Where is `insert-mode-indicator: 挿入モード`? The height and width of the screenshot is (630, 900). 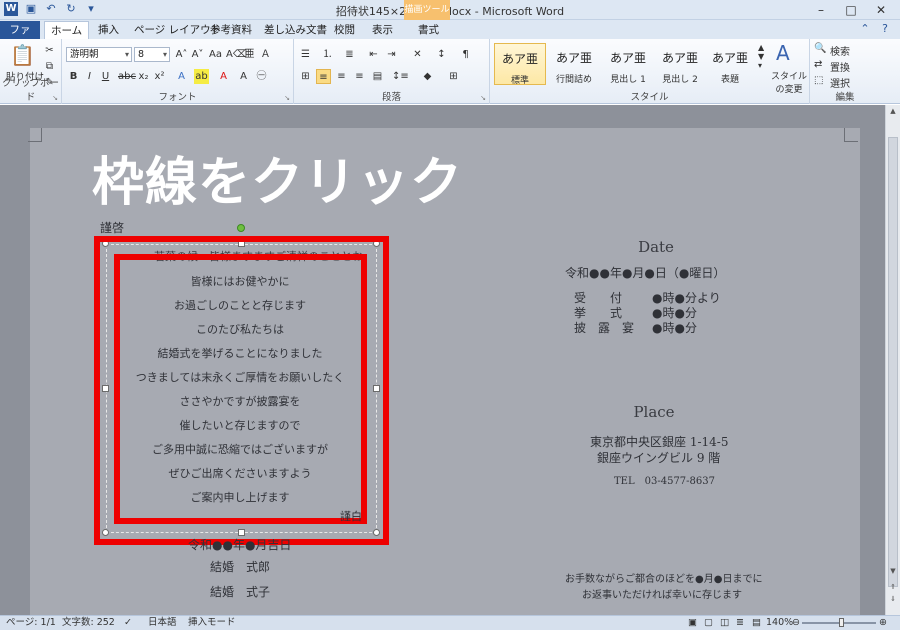 insert-mode-indicator: 挿入モード is located at coordinates (212, 623).